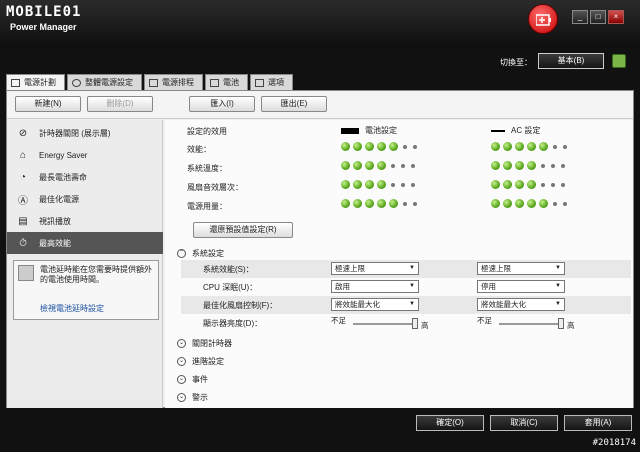 The image size is (640, 452). I want to click on tab-global-power: 整體電源設定, so click(104, 82).